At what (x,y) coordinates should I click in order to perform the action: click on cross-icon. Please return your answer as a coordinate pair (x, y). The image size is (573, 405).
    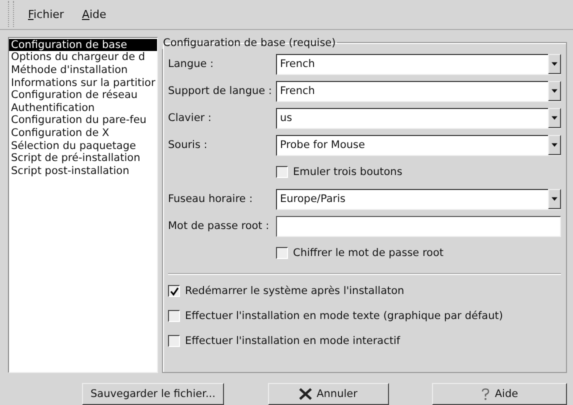
    Looking at the image, I should click on (305, 394).